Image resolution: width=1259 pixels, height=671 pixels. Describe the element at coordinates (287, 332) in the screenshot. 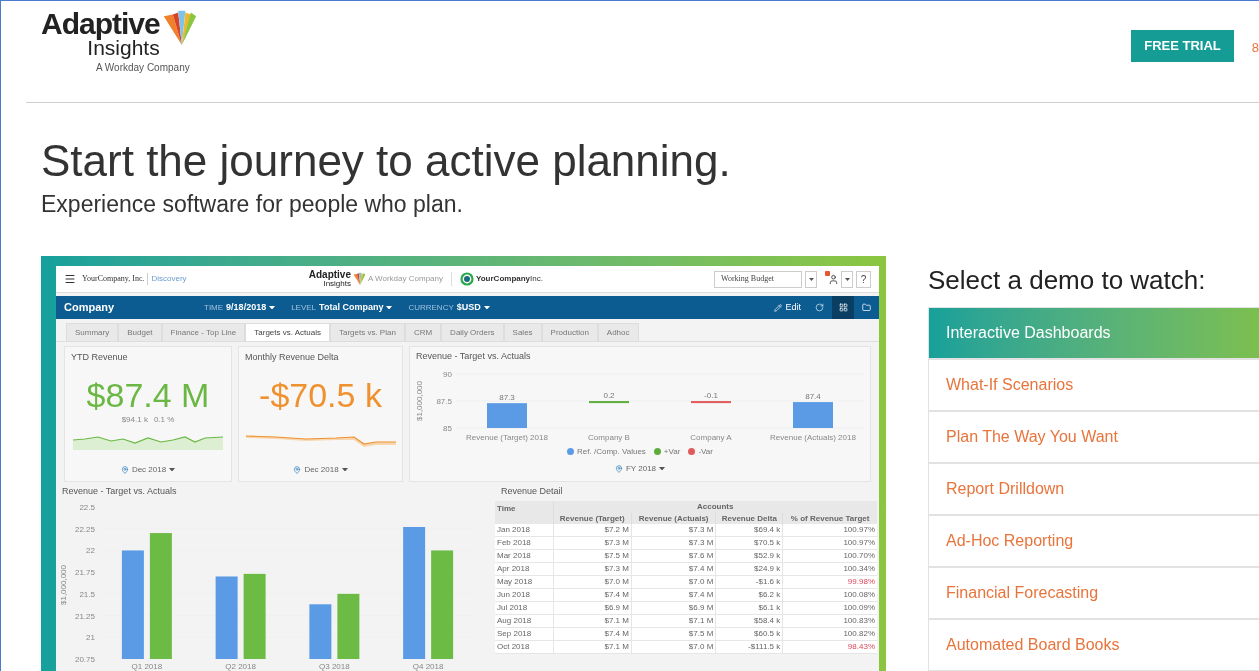

I see `dashboard-tab: Targets vs. Actuals` at that location.